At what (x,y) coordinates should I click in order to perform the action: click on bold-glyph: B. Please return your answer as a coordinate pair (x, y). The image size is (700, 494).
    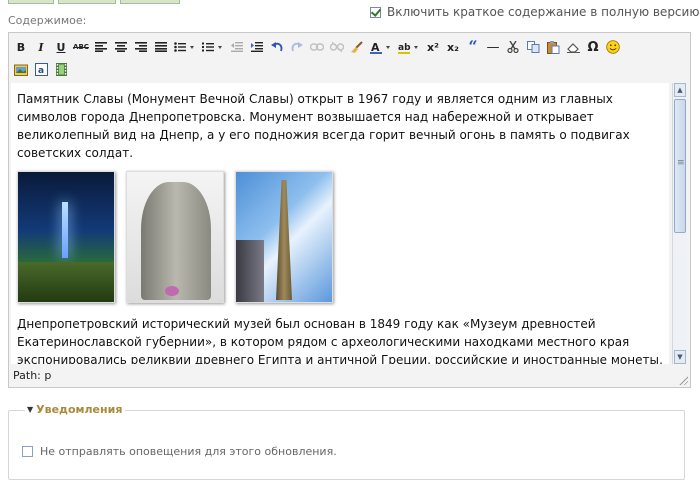
    Looking at the image, I should click on (21, 47).